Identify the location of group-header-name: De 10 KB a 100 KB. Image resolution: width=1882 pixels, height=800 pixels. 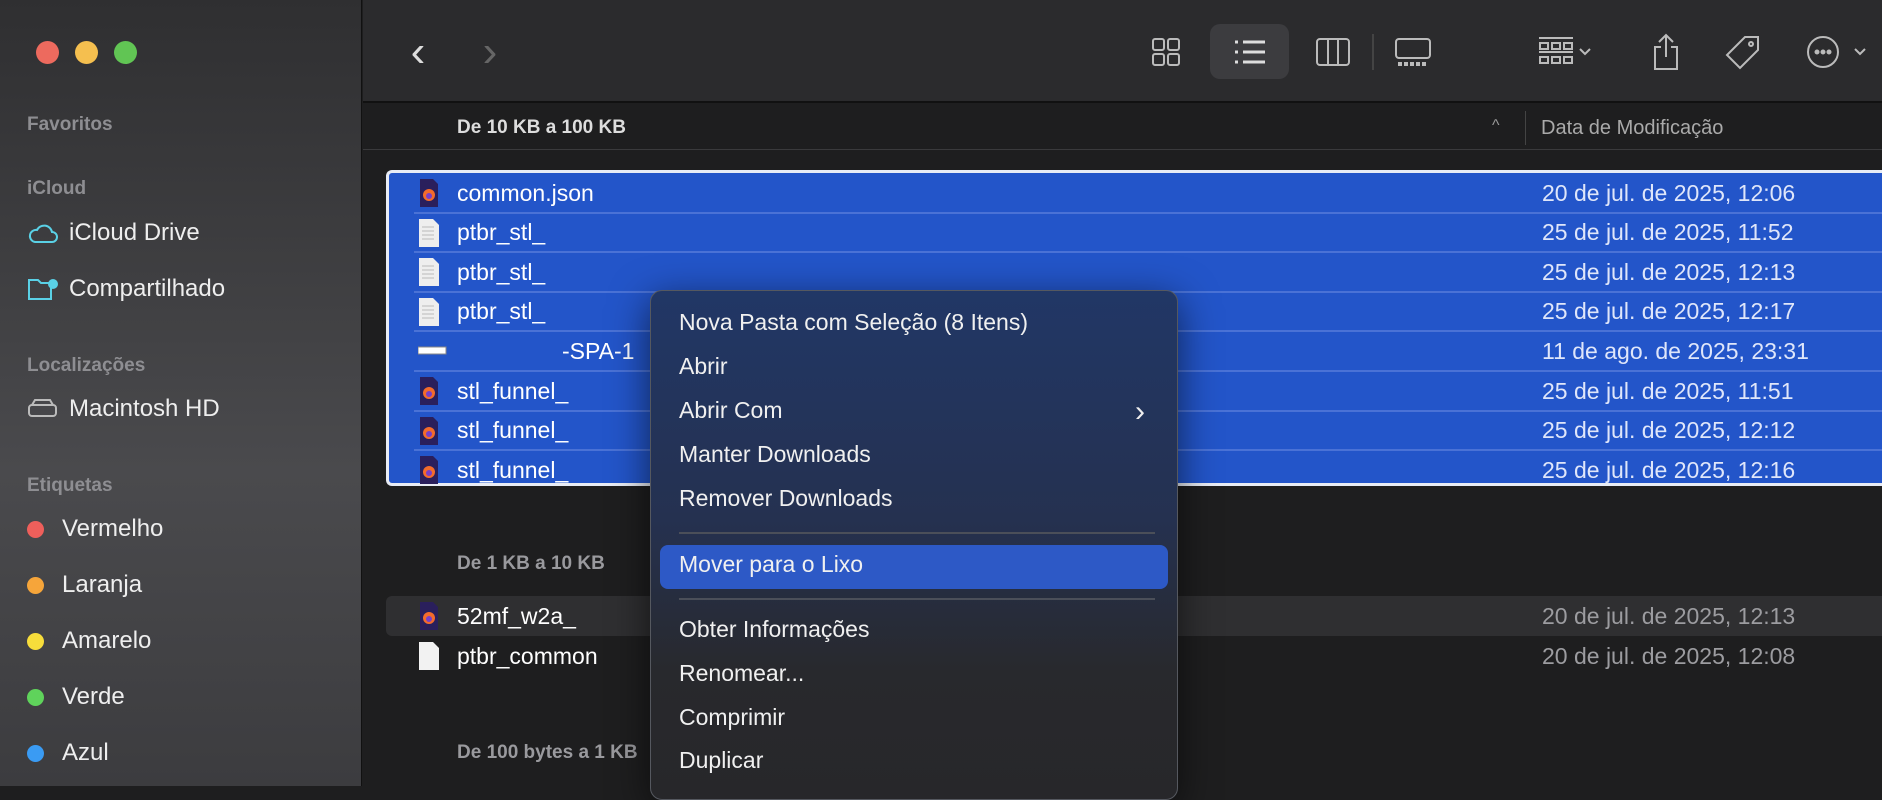
(541, 128).